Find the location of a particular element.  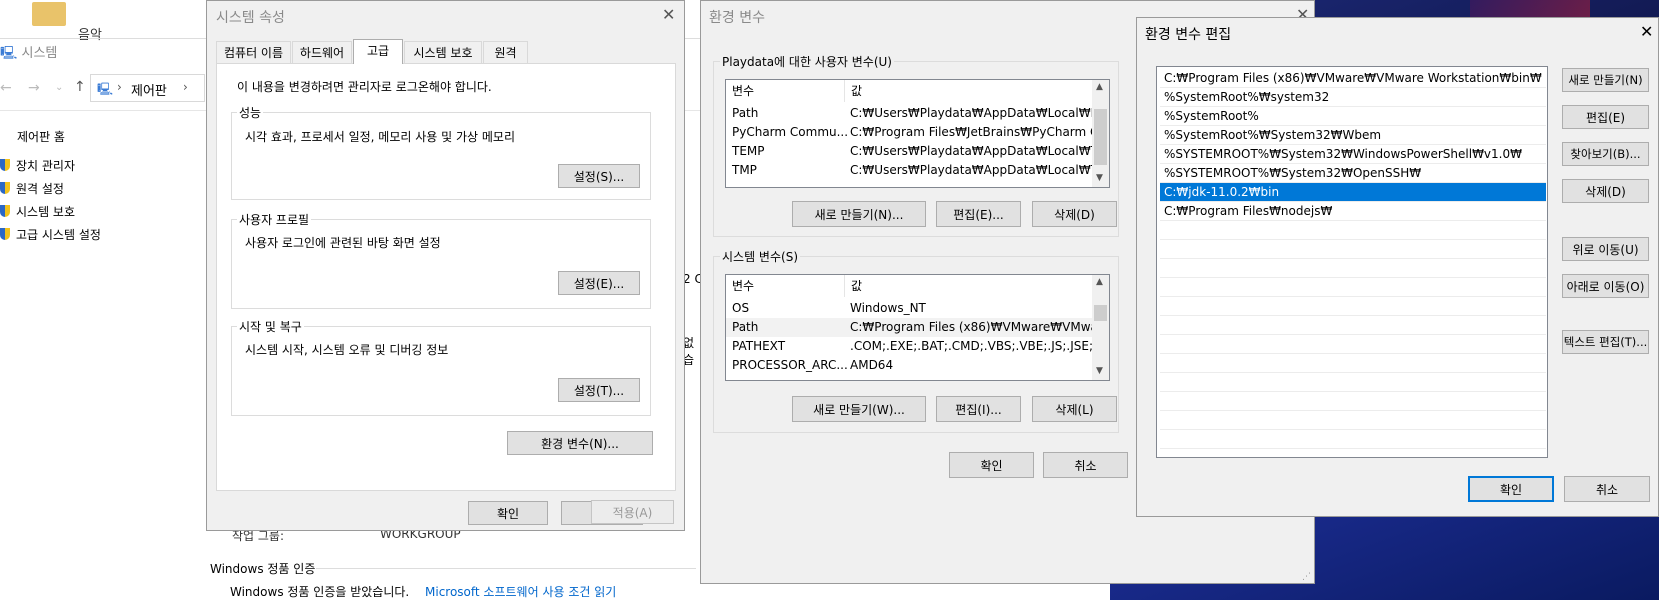

edit-entry-button: 편집(E) is located at coordinates (1605, 117).